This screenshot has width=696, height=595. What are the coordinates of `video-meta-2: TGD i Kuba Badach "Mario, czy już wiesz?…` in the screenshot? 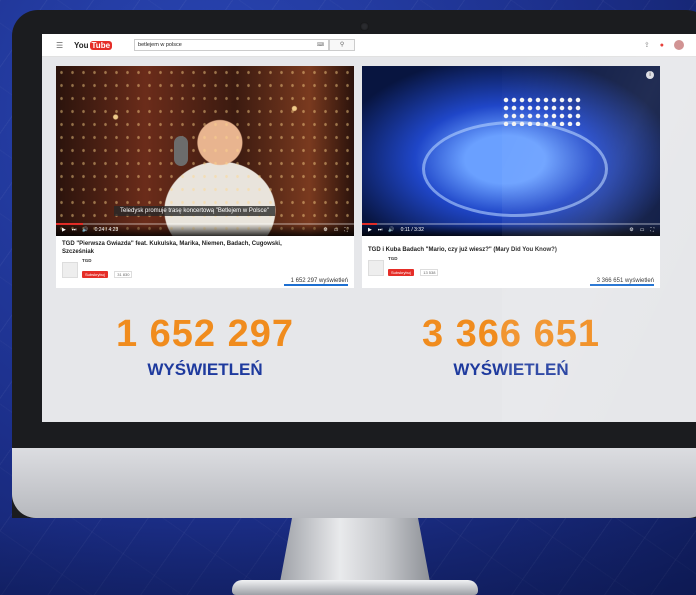 It's located at (511, 262).